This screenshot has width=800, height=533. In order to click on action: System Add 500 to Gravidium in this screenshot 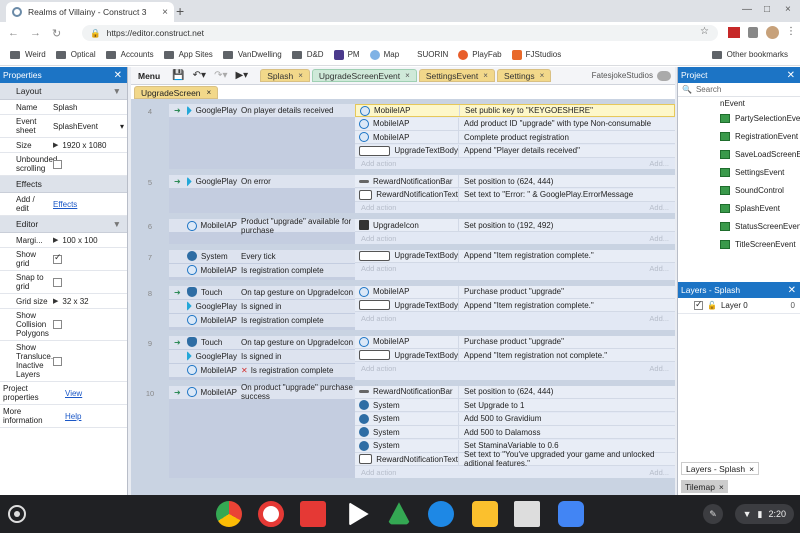, I will do `click(515, 419)`.